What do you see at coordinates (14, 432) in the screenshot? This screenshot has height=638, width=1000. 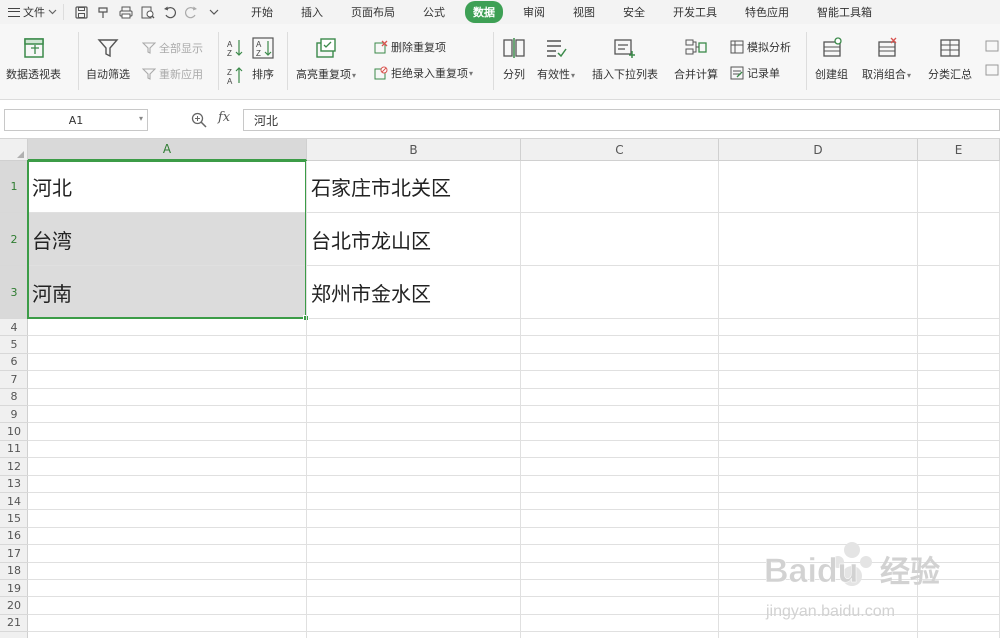 I see `row-header-10: 10` at bounding box center [14, 432].